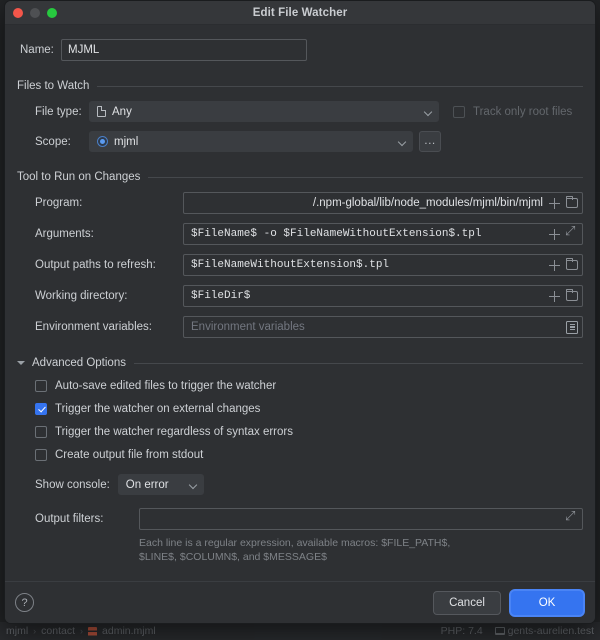 This screenshot has width=600, height=640. I want to click on scope-value: mjml, so click(126, 141).